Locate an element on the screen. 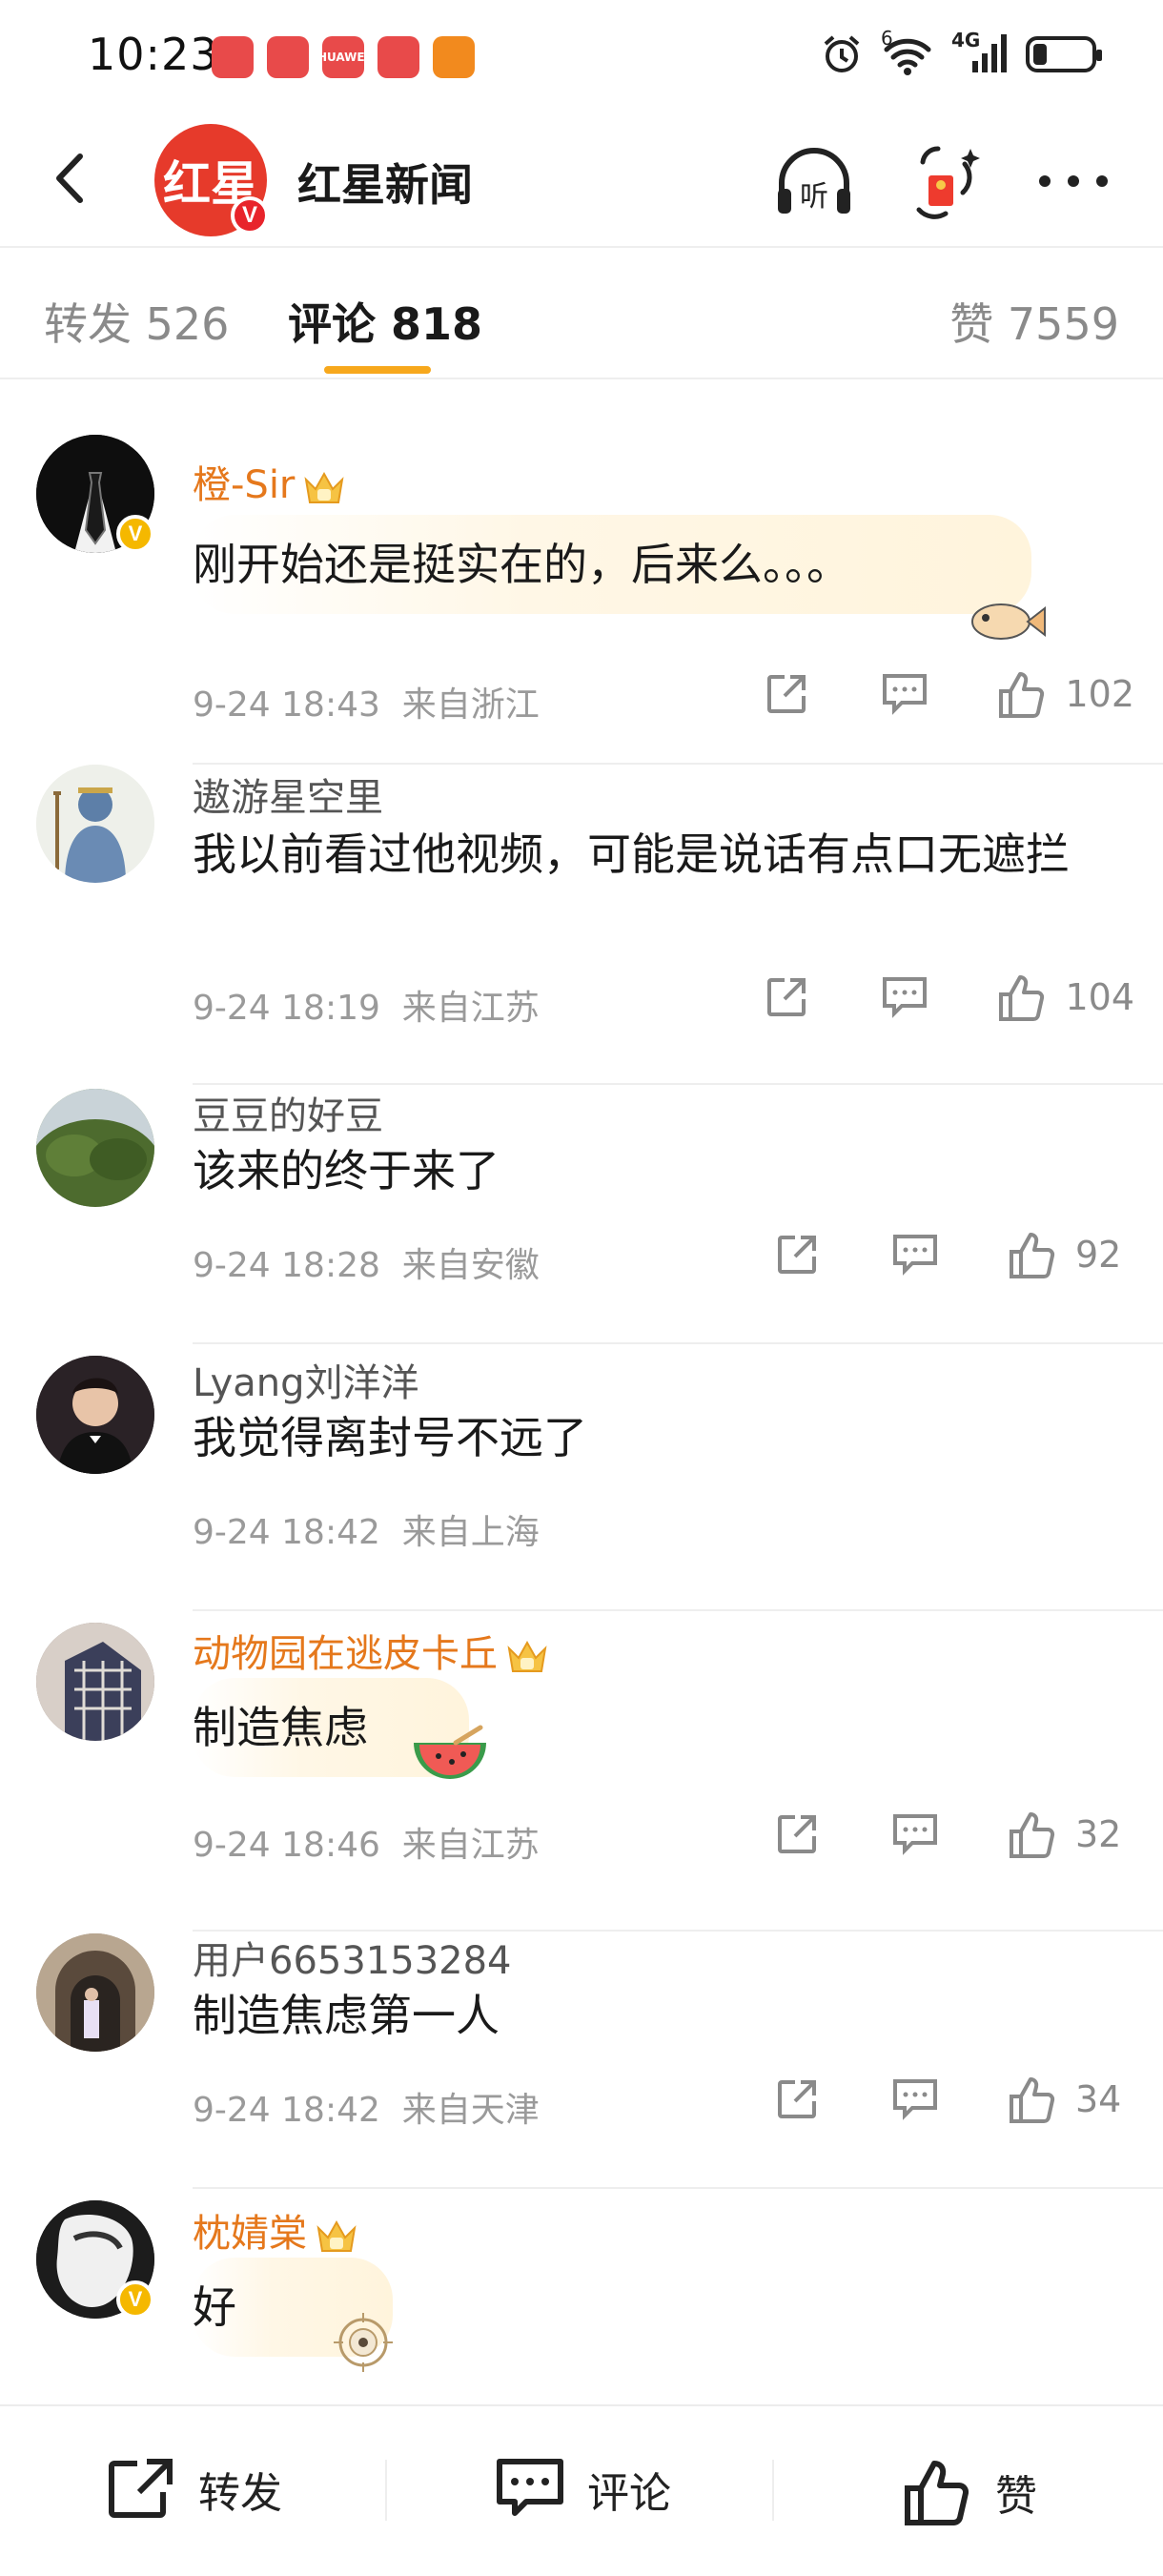 Image resolution: width=1163 pixels, height=2576 pixels. comment-text: 制造焦虑 is located at coordinates (280, 1727).